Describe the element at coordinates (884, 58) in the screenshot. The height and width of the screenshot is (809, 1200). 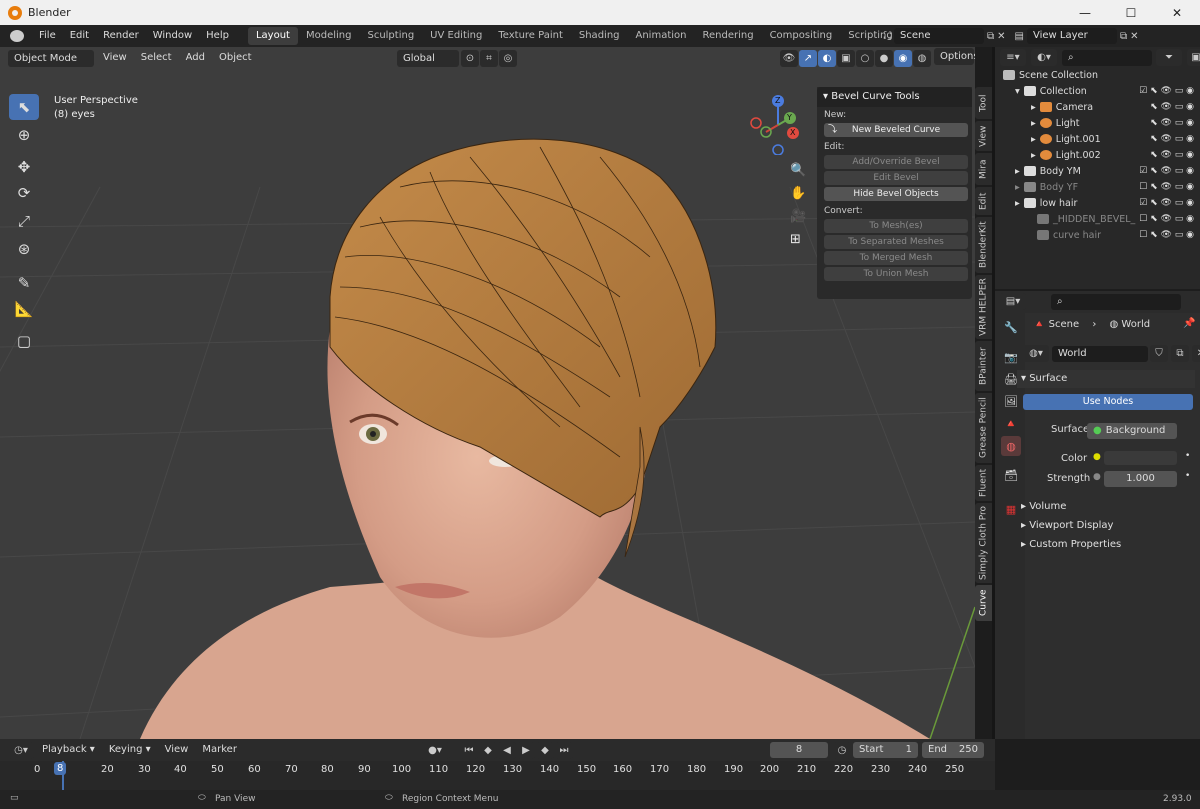
I see `solid-shading-icon: ●` at that location.